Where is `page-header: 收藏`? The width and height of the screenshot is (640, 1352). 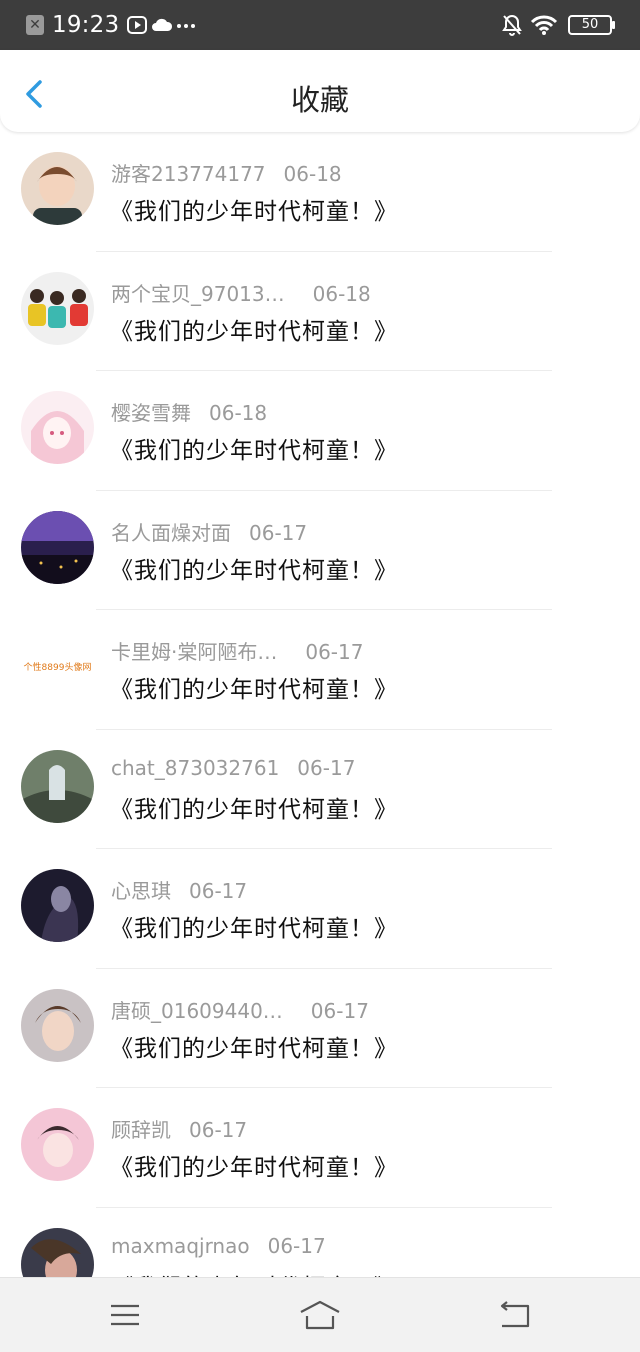 page-header: 收藏 is located at coordinates (320, 91).